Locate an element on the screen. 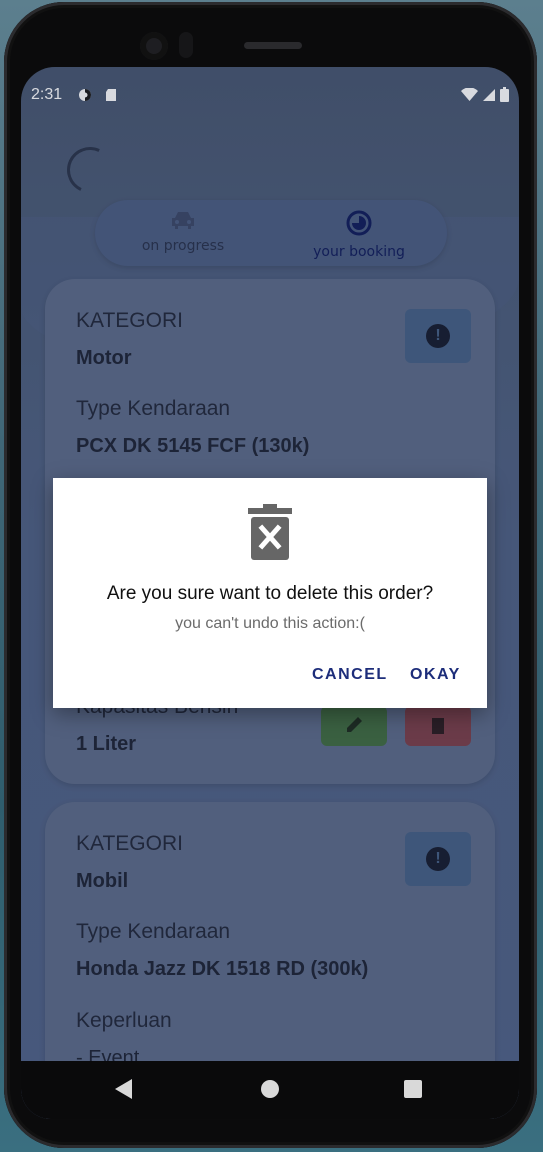  delete-forever-icon is located at coordinates (270, 532).